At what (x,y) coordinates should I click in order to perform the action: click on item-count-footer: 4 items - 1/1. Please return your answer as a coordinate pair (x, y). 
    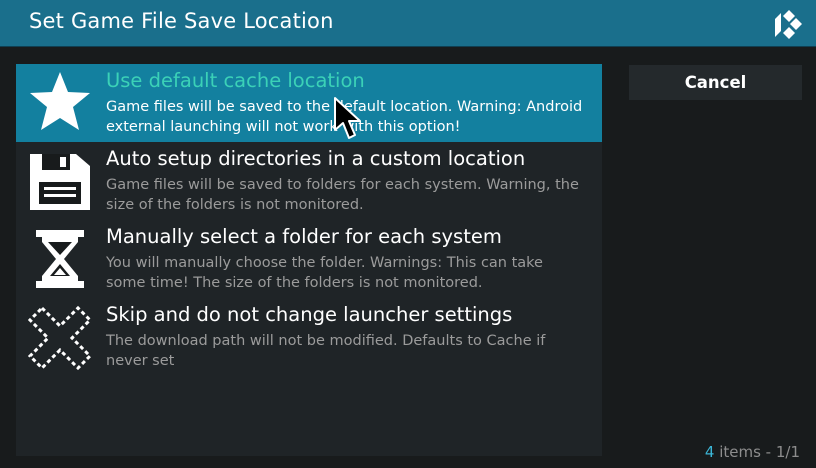
    Looking at the image, I should click on (752, 452).